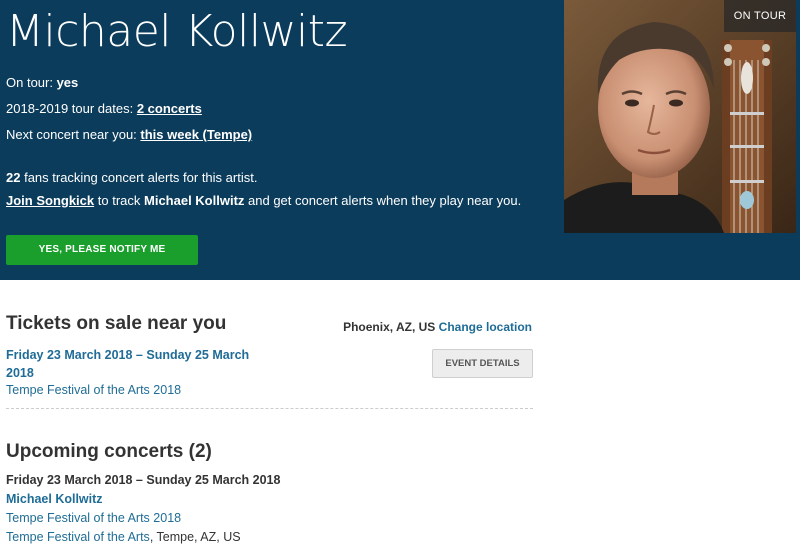 The height and width of the screenshot is (548, 800). What do you see at coordinates (13, 177) in the screenshot?
I see `fans-count: 22` at bounding box center [13, 177].